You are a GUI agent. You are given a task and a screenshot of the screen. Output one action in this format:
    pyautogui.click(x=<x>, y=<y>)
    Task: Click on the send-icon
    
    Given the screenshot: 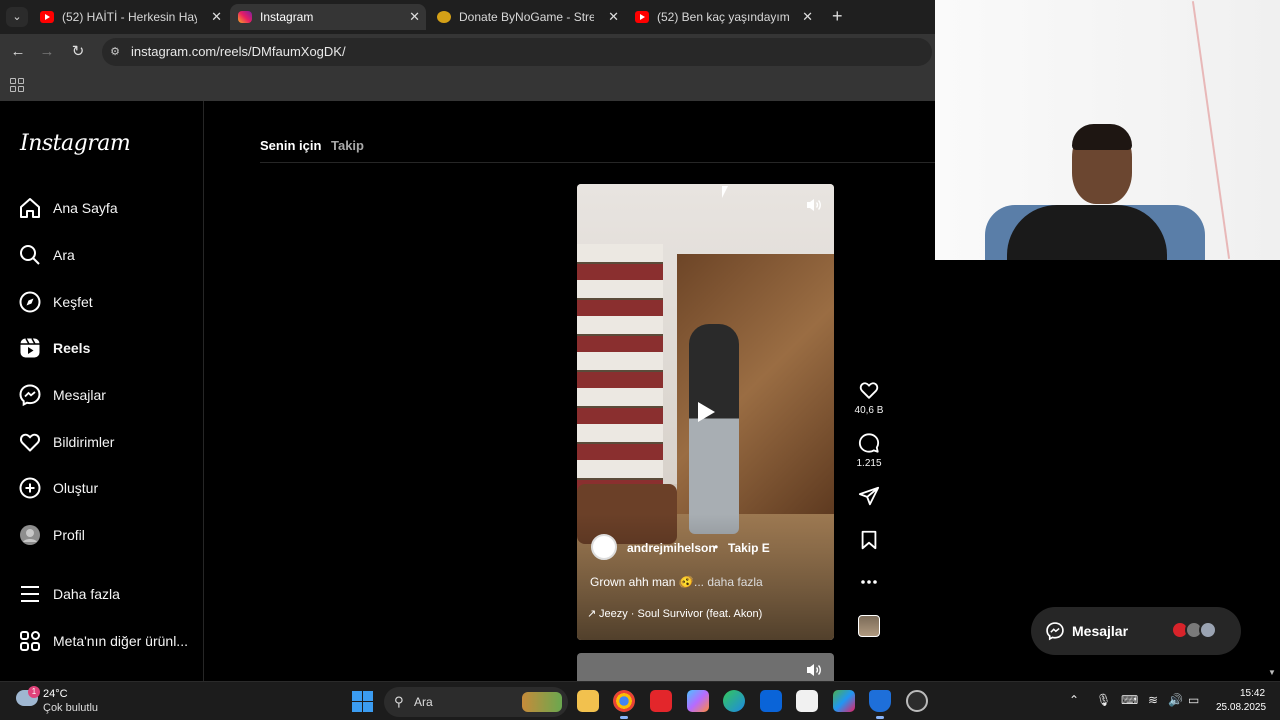 What is the action you would take?
    pyautogui.click(x=869, y=496)
    